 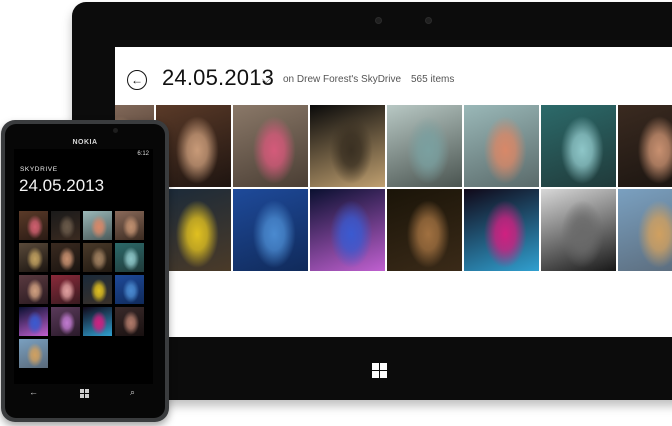 I want to click on photo-skater-night, so click(x=347, y=146).